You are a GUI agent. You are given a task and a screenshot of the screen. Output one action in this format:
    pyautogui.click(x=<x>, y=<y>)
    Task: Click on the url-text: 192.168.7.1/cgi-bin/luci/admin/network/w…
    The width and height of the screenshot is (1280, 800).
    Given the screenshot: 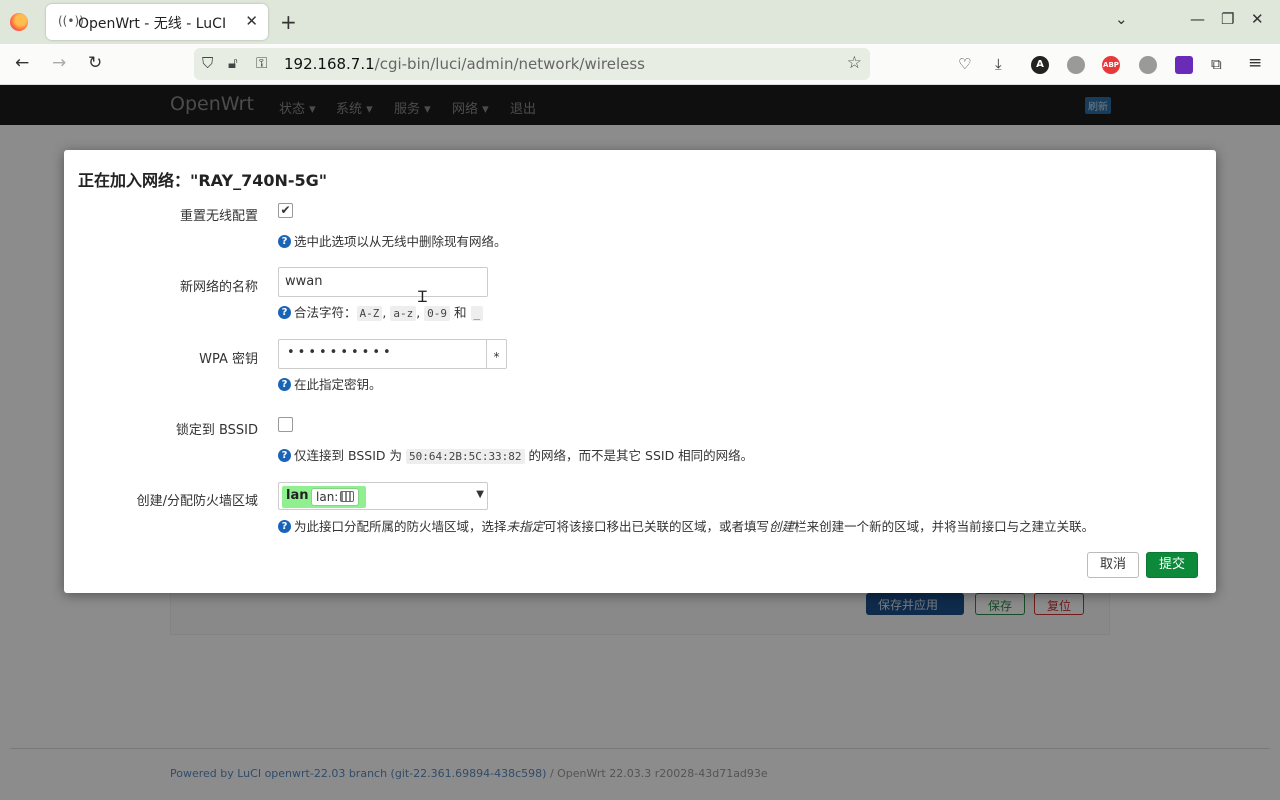 What is the action you would take?
    pyautogui.click(x=464, y=64)
    